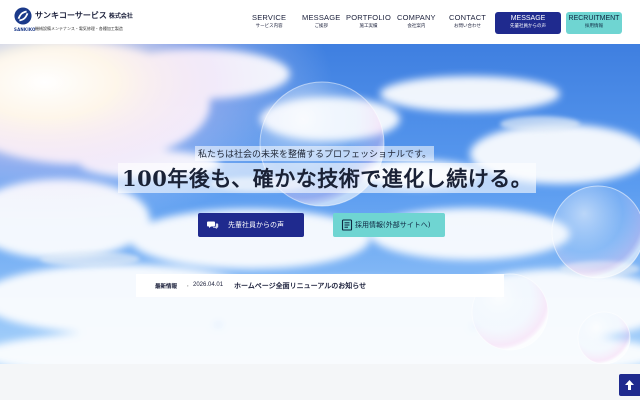 This screenshot has width=640, height=400. What do you see at coordinates (528, 26) in the screenshot?
I see `header-message-sublabel: 先輩社員からの声` at bounding box center [528, 26].